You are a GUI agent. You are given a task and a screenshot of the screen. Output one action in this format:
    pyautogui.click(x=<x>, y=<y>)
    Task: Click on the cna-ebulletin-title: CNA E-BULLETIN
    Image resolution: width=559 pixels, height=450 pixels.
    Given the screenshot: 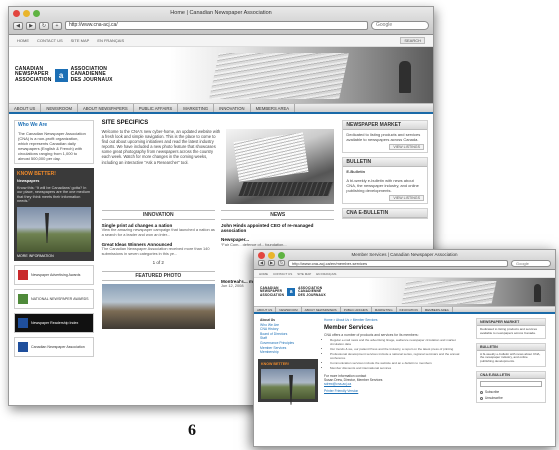 What is the action you would take?
    pyautogui.click(x=385, y=213)
    